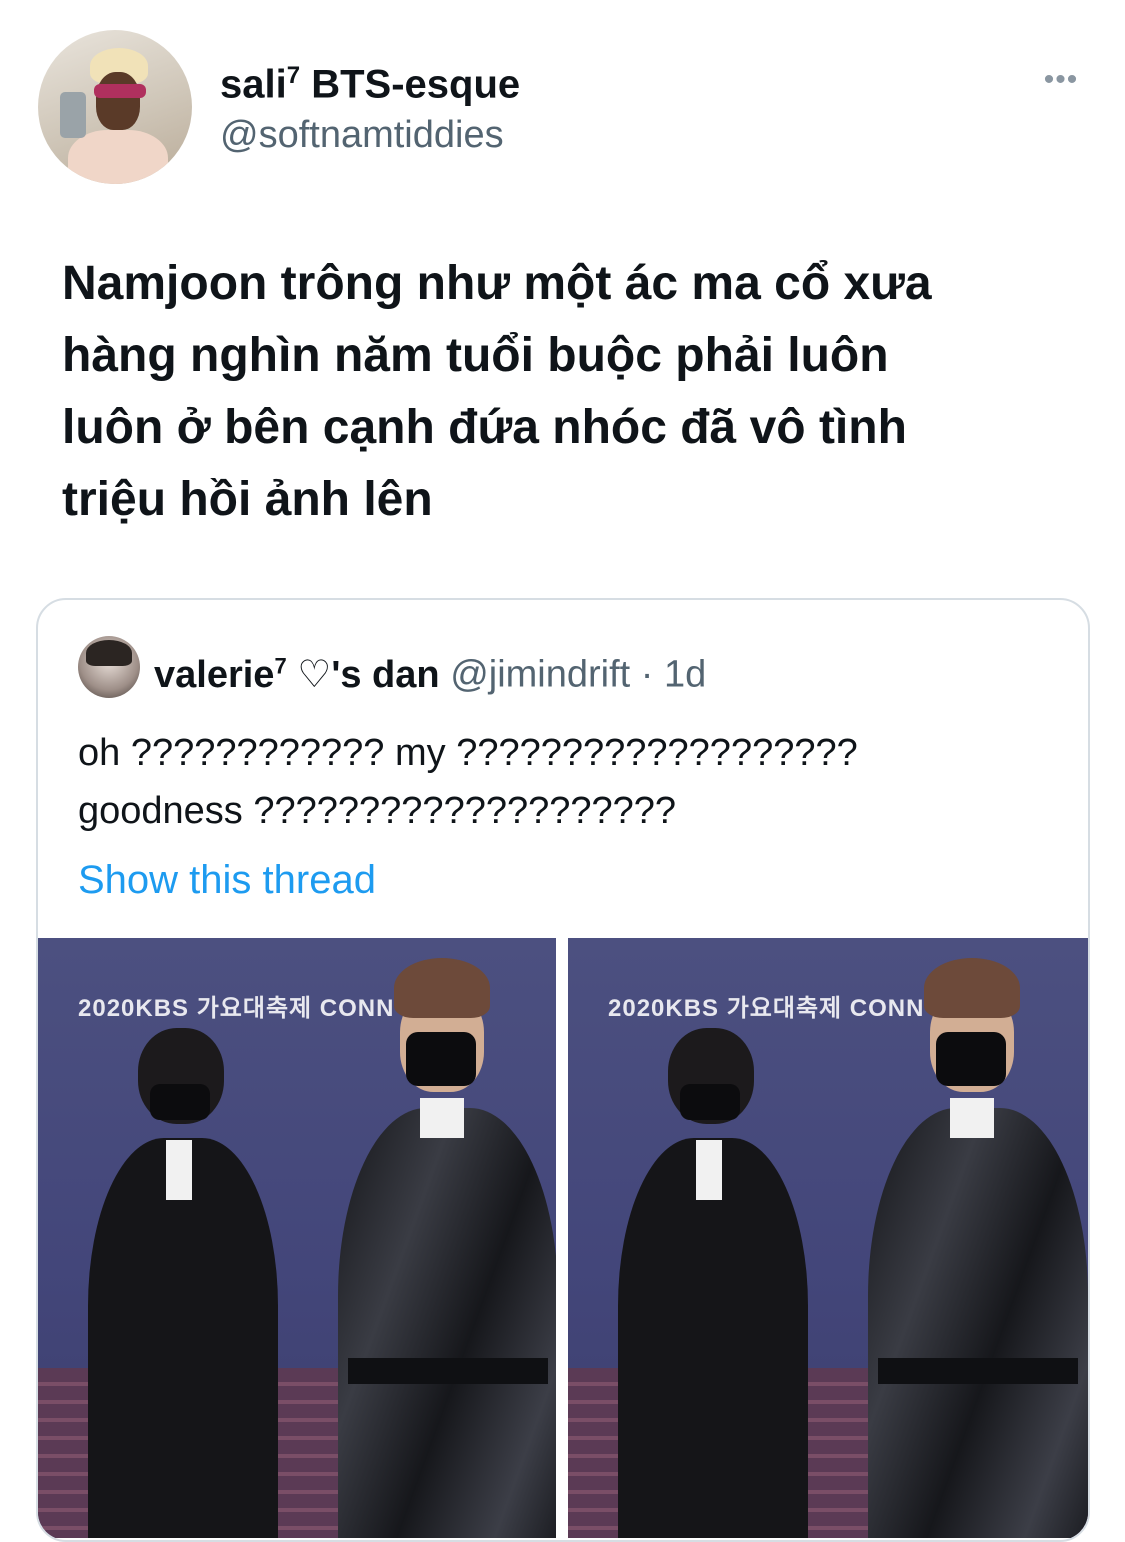 This screenshot has width=1125, height=1542. What do you see at coordinates (120, 91) in the screenshot?
I see `avatar-glasses` at bounding box center [120, 91].